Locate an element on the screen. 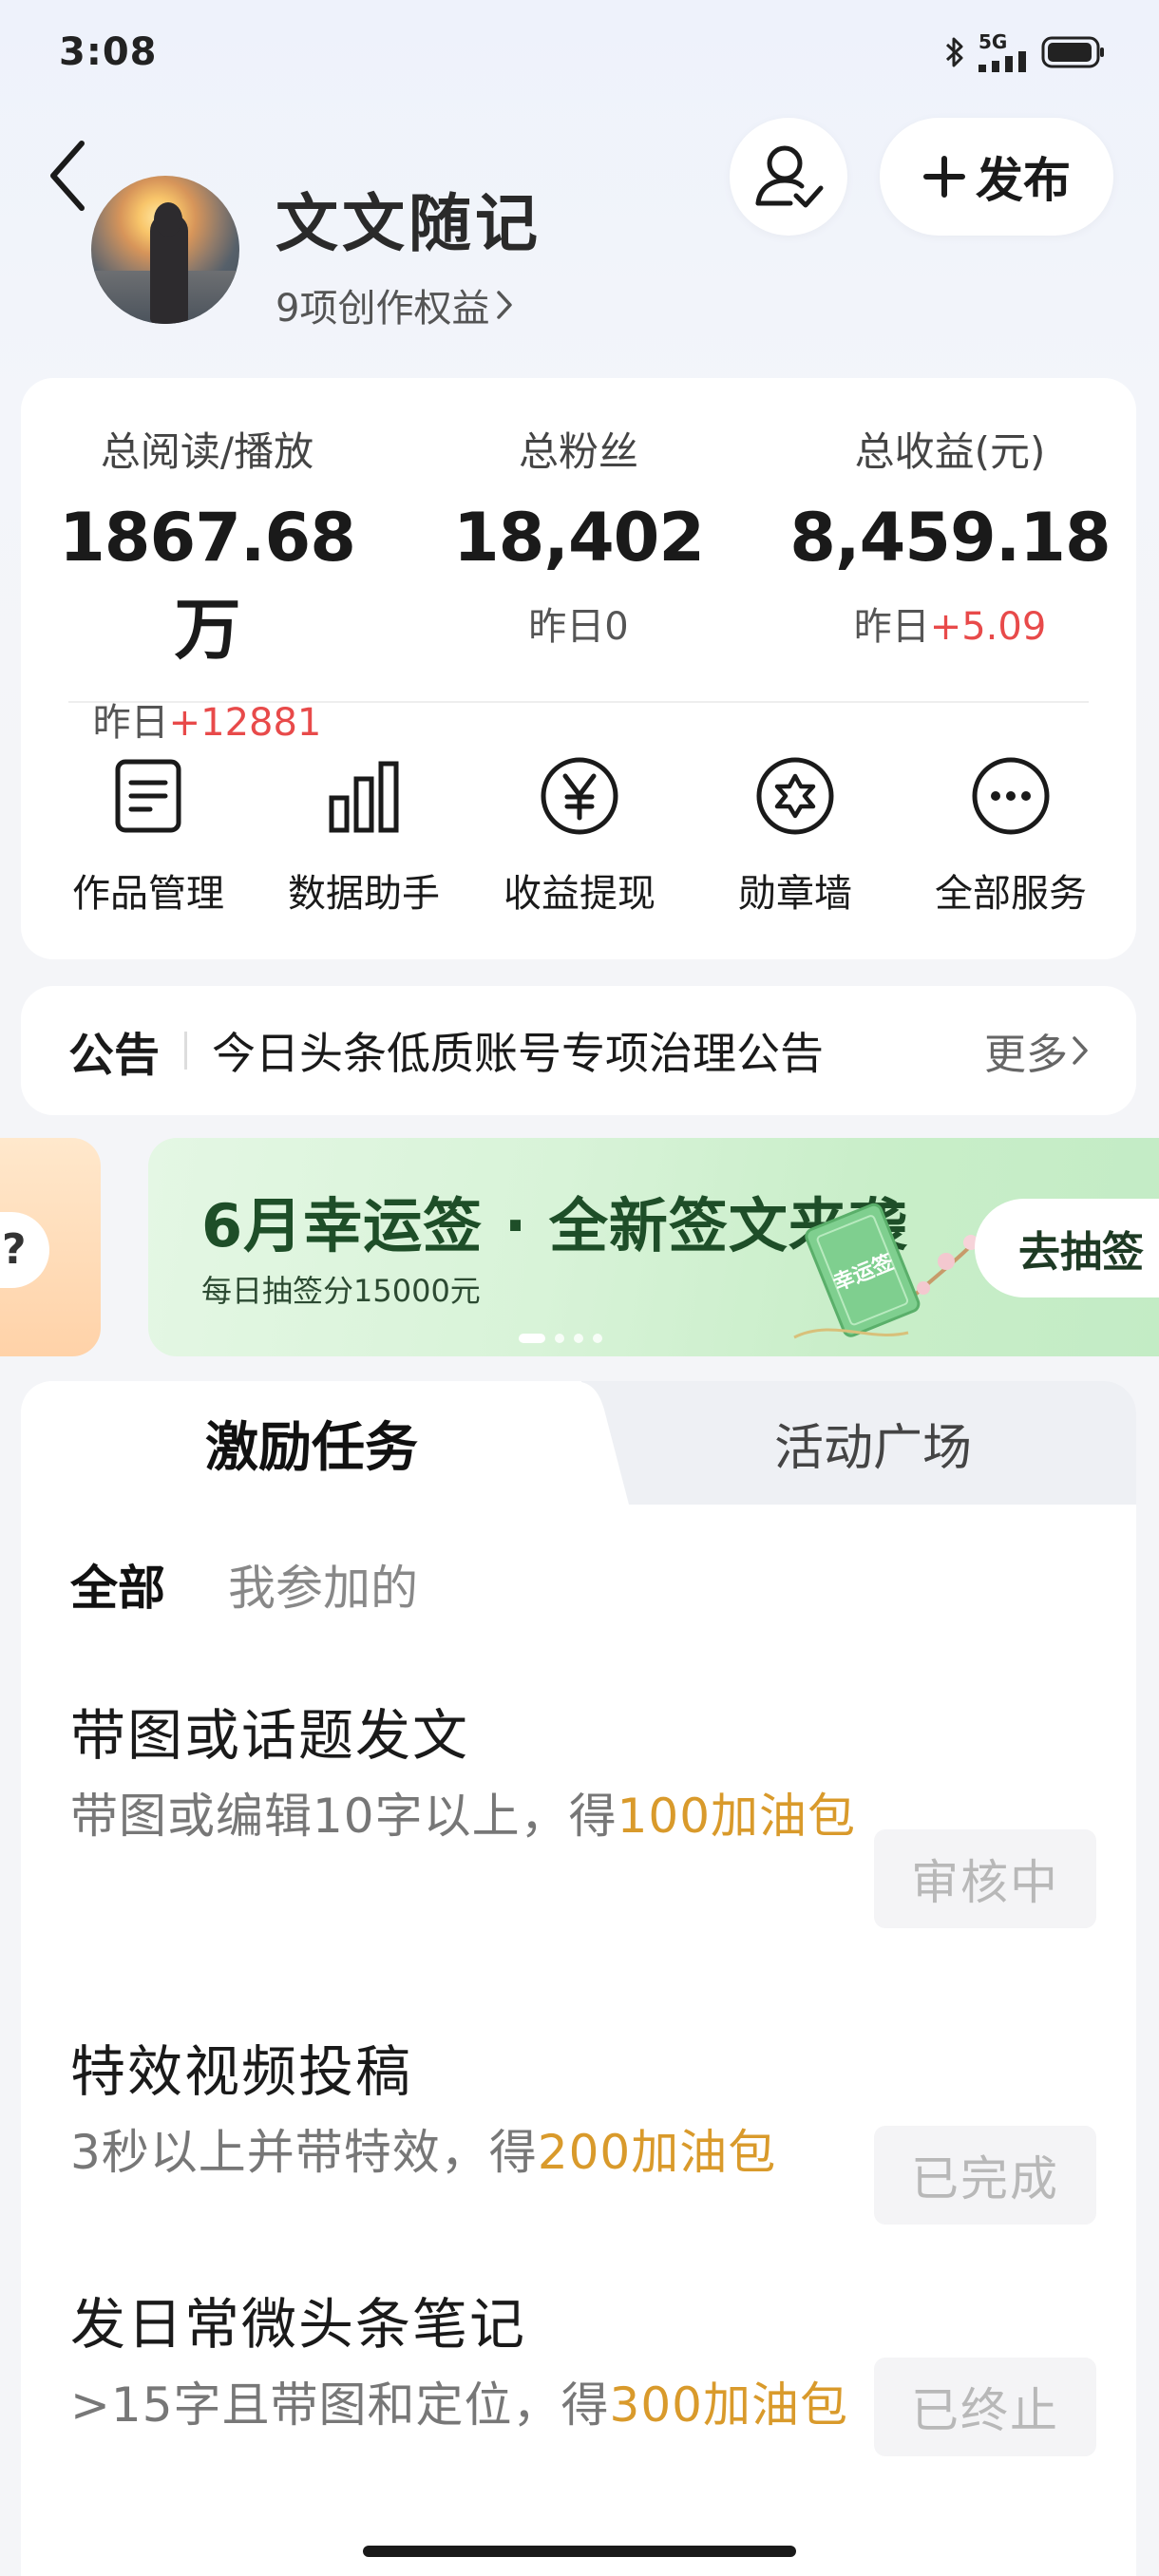  announcement-bar: 公告 今日头条低质账号专项治理公告 更多 is located at coordinates (578, 1050).